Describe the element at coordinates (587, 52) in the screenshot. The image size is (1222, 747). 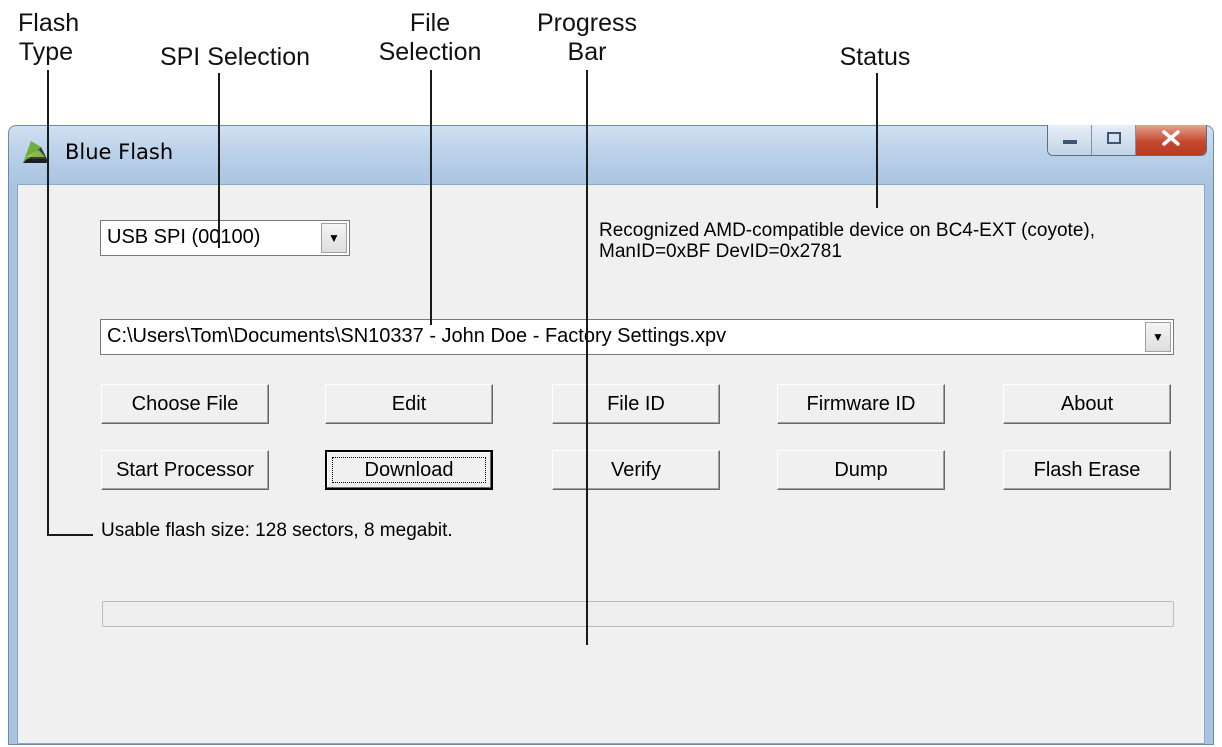
I see `annotation-progress-bar-line2: Bar` at that location.